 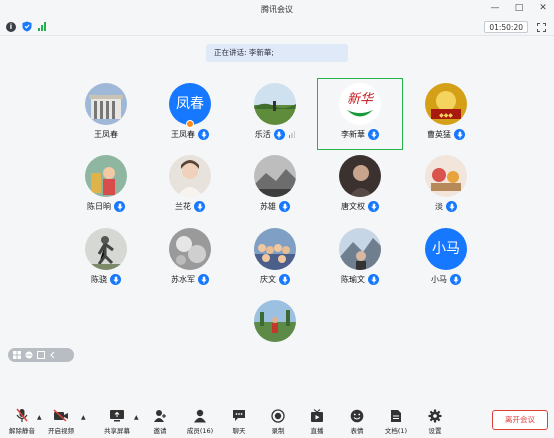 What do you see at coordinates (106, 187) in the screenshot?
I see `participant-tile: 陈日晌` at bounding box center [106, 187].